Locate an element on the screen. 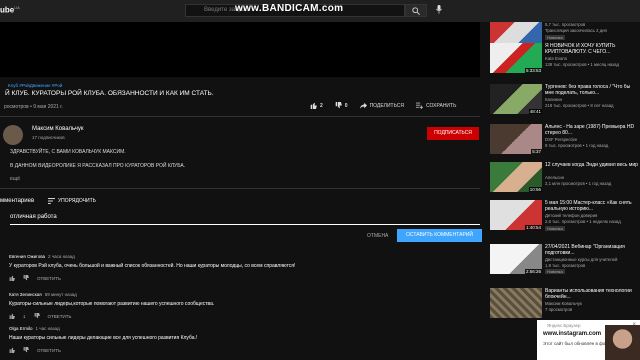 This screenshot has height=360, width=640. comment-time: 59 минут назад is located at coordinates (60, 294).